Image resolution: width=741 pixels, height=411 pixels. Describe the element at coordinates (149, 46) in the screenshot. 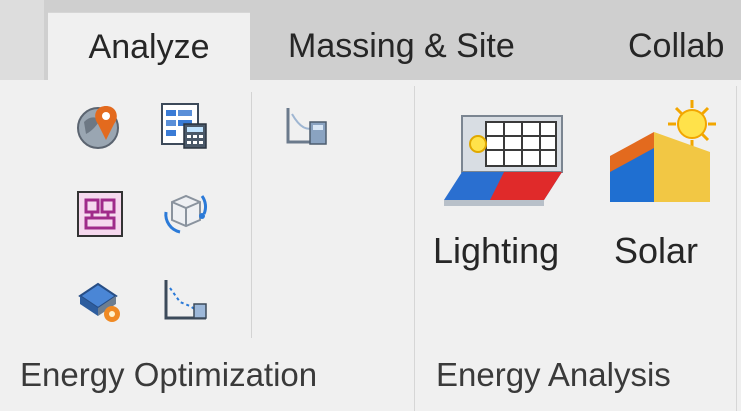

I see `tab-analyze: Analyze` at that location.